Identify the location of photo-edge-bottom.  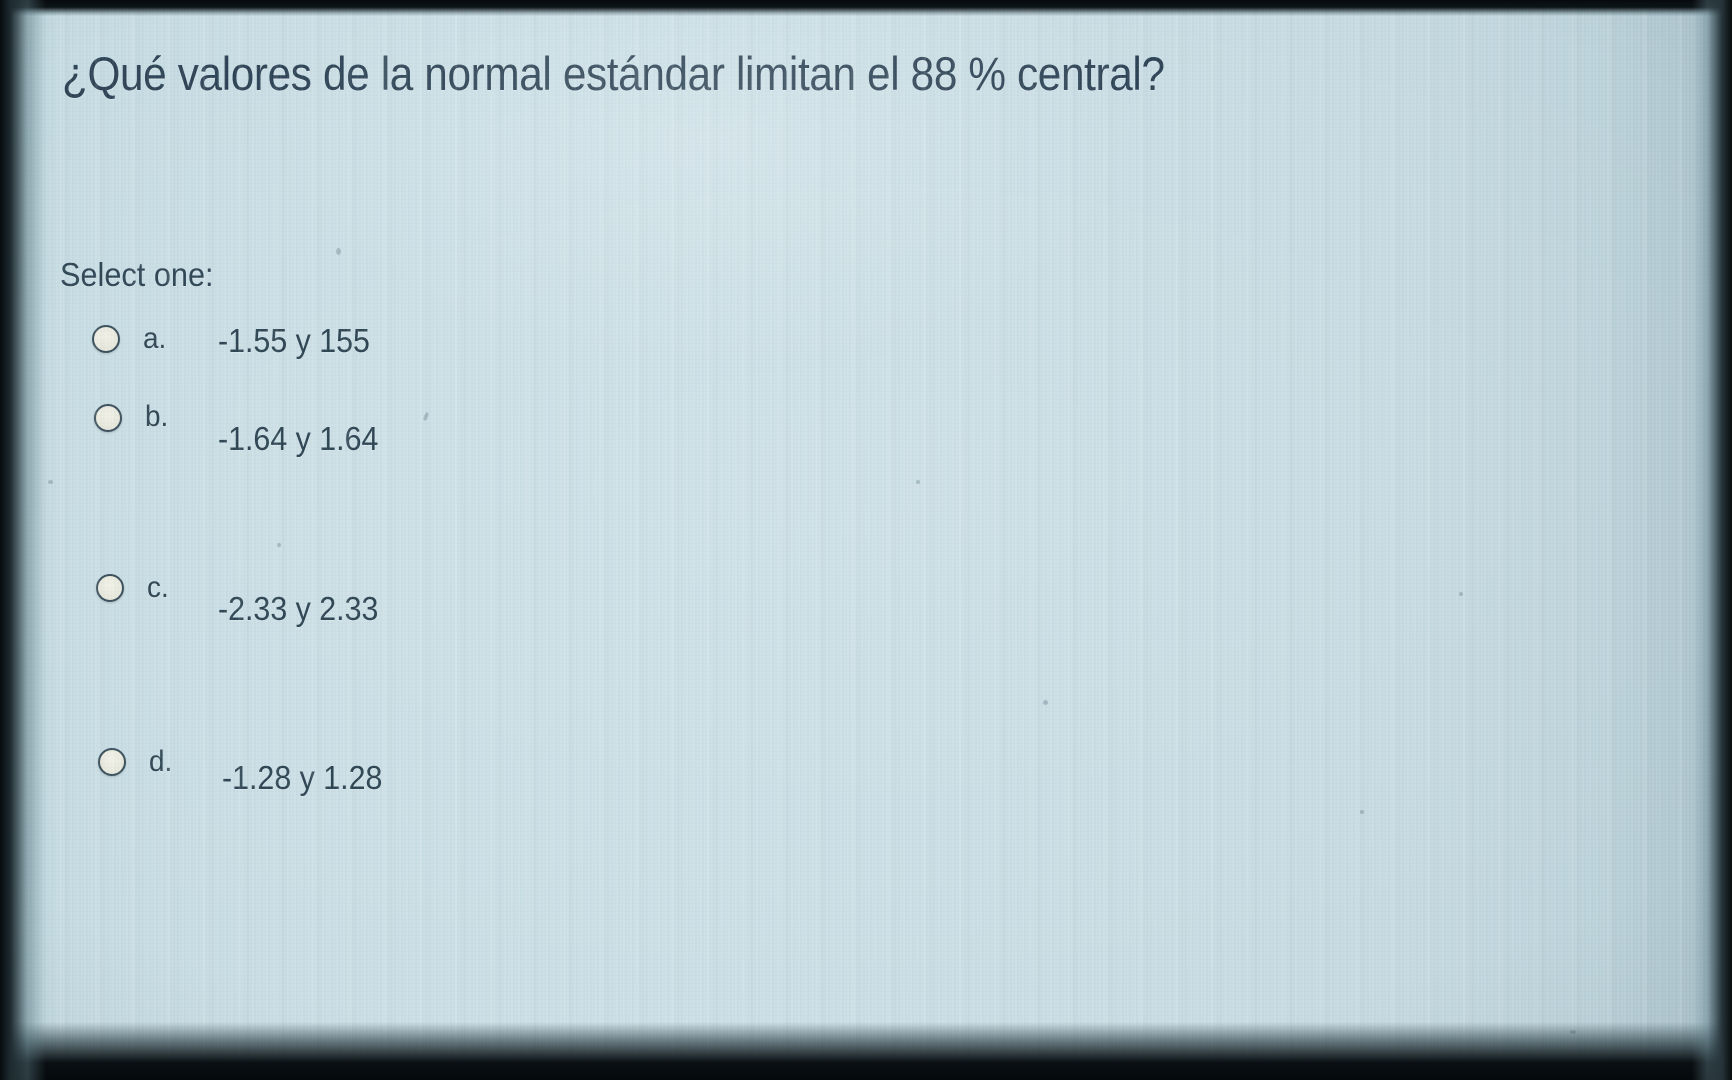
(866, 1051).